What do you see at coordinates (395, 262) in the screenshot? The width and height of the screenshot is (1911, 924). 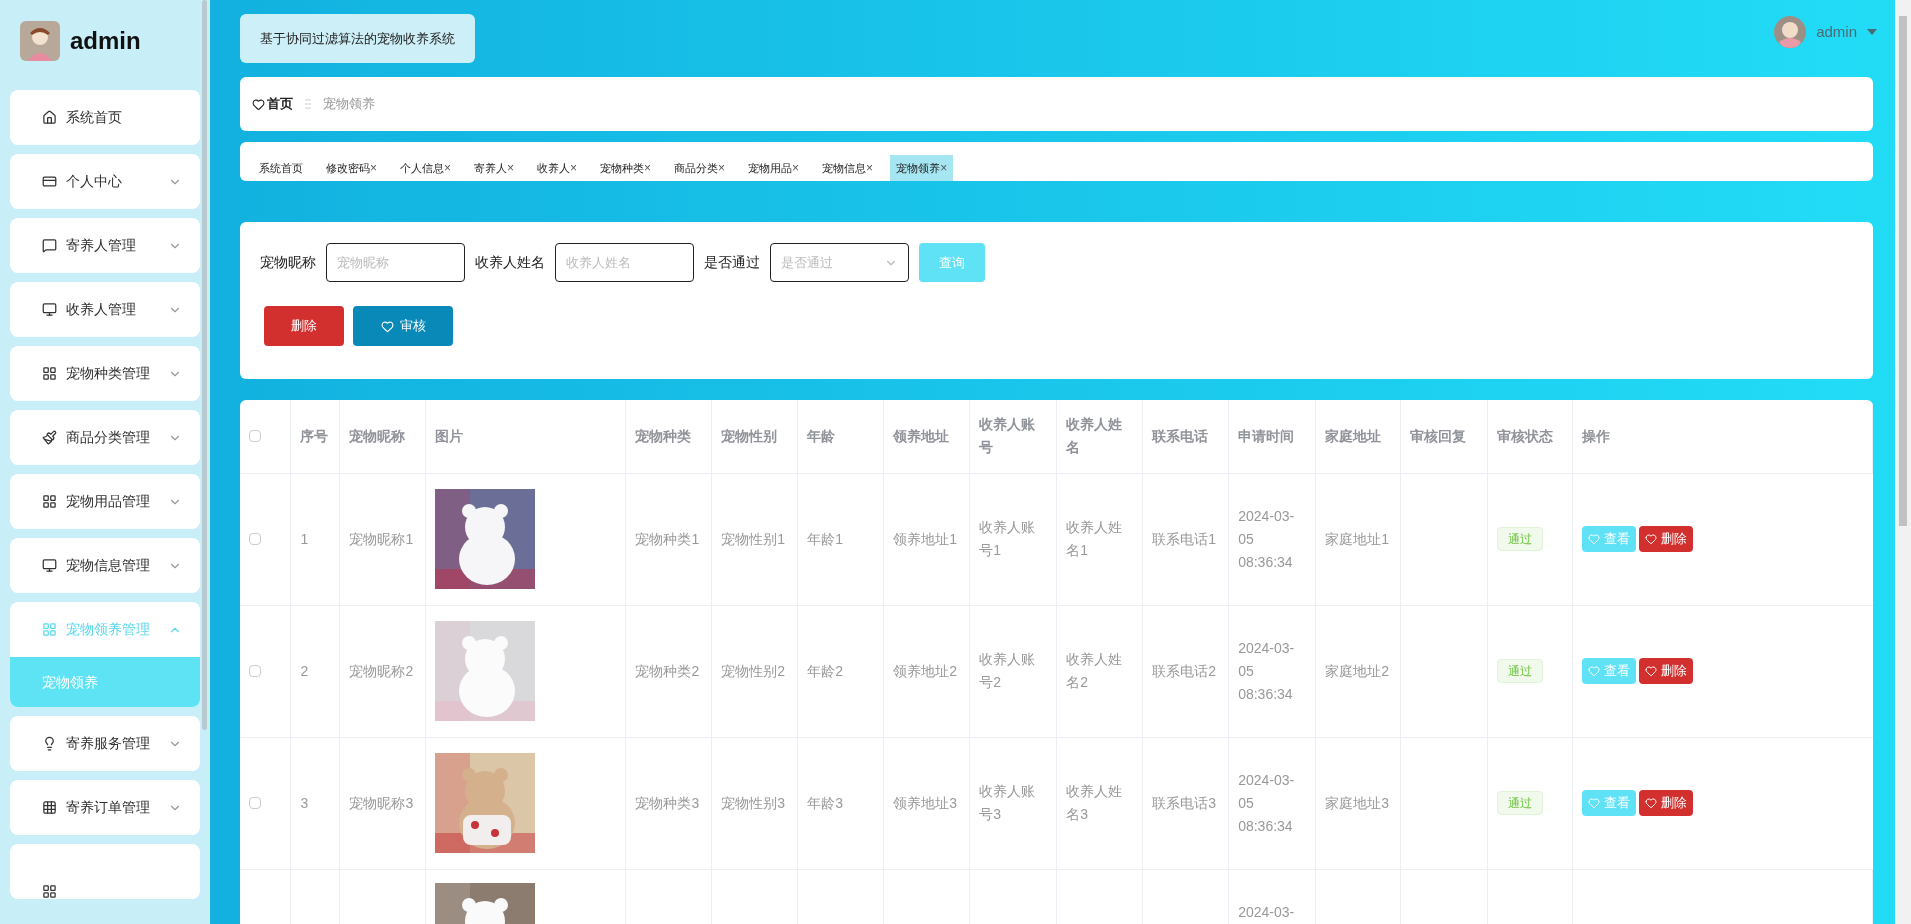 I see `input-field: 宠物昵称` at bounding box center [395, 262].